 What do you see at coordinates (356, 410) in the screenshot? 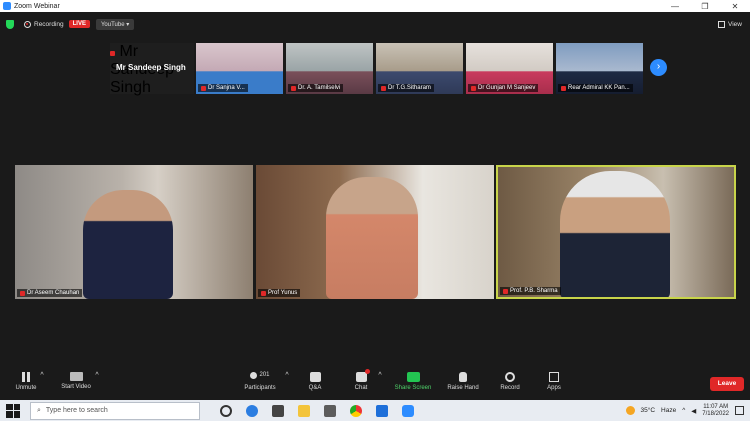
I see `chrome-browser-icon` at bounding box center [356, 410].